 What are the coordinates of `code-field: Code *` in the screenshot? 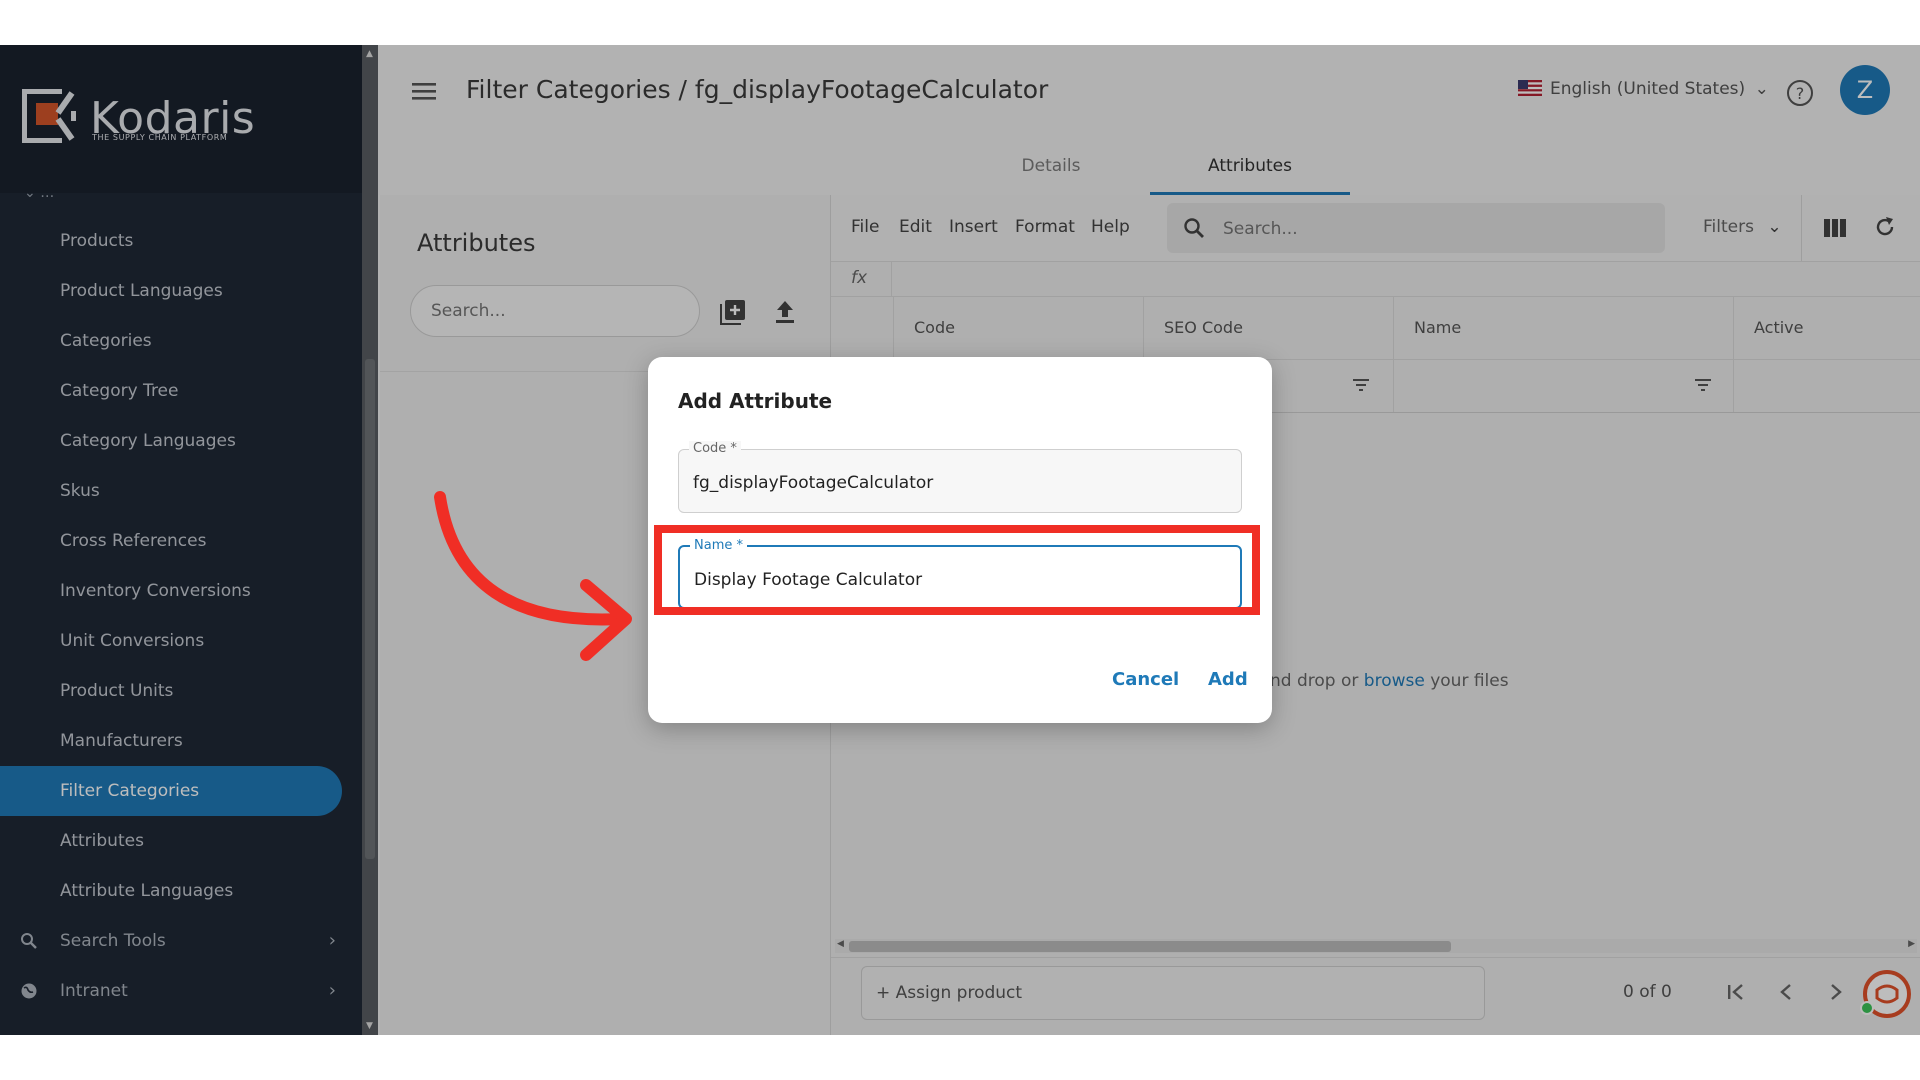 It's located at (960, 477).